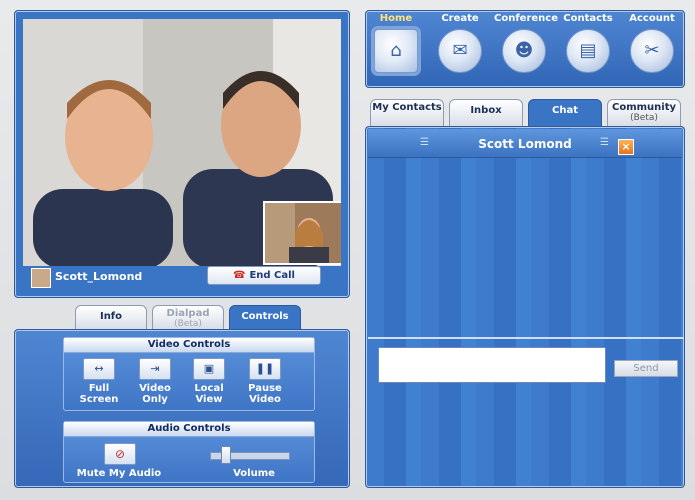  I want to click on tab-controls: Controls, so click(265, 317).